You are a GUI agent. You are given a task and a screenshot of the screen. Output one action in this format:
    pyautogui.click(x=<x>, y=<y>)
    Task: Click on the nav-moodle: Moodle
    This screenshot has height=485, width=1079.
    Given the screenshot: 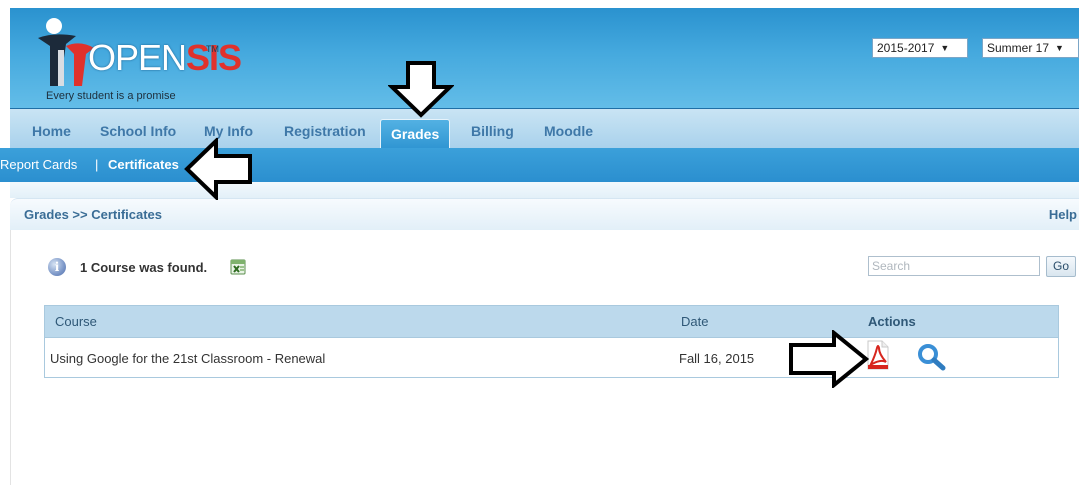 What is the action you would take?
    pyautogui.click(x=568, y=131)
    